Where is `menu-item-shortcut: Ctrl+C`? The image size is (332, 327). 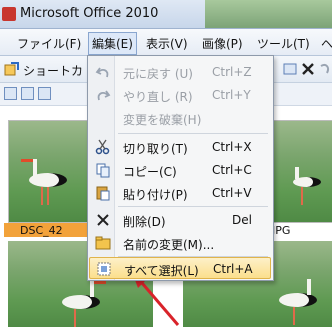
menu-item-shortcut: Ctrl+C is located at coordinates (232, 170).